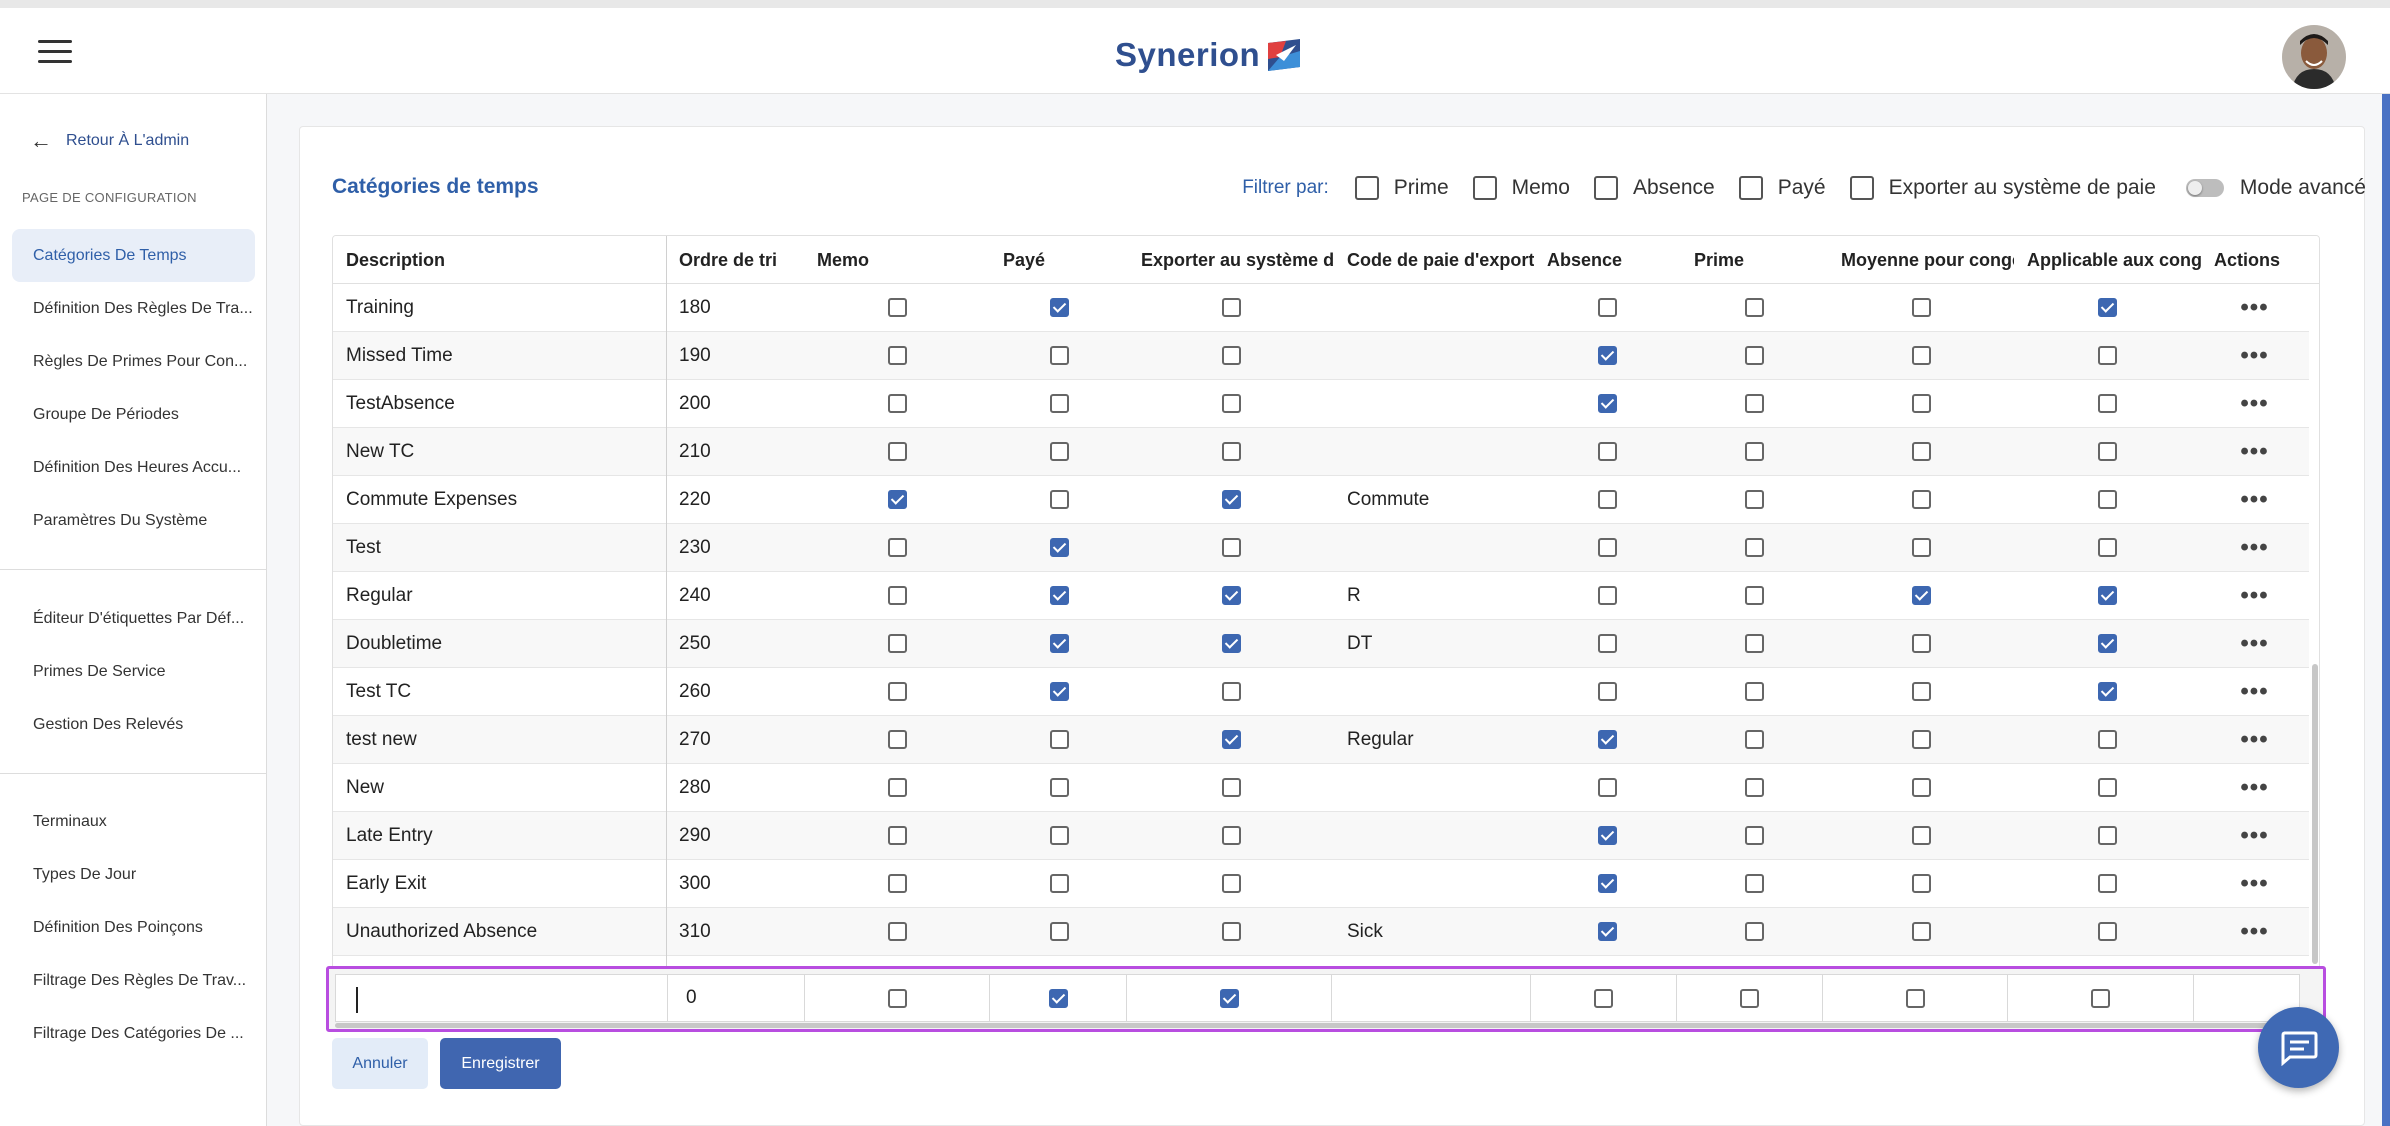 This screenshot has height=1126, width=2390. Describe the element at coordinates (1654, 188) in the screenshot. I see `filter-absence: Absence` at that location.